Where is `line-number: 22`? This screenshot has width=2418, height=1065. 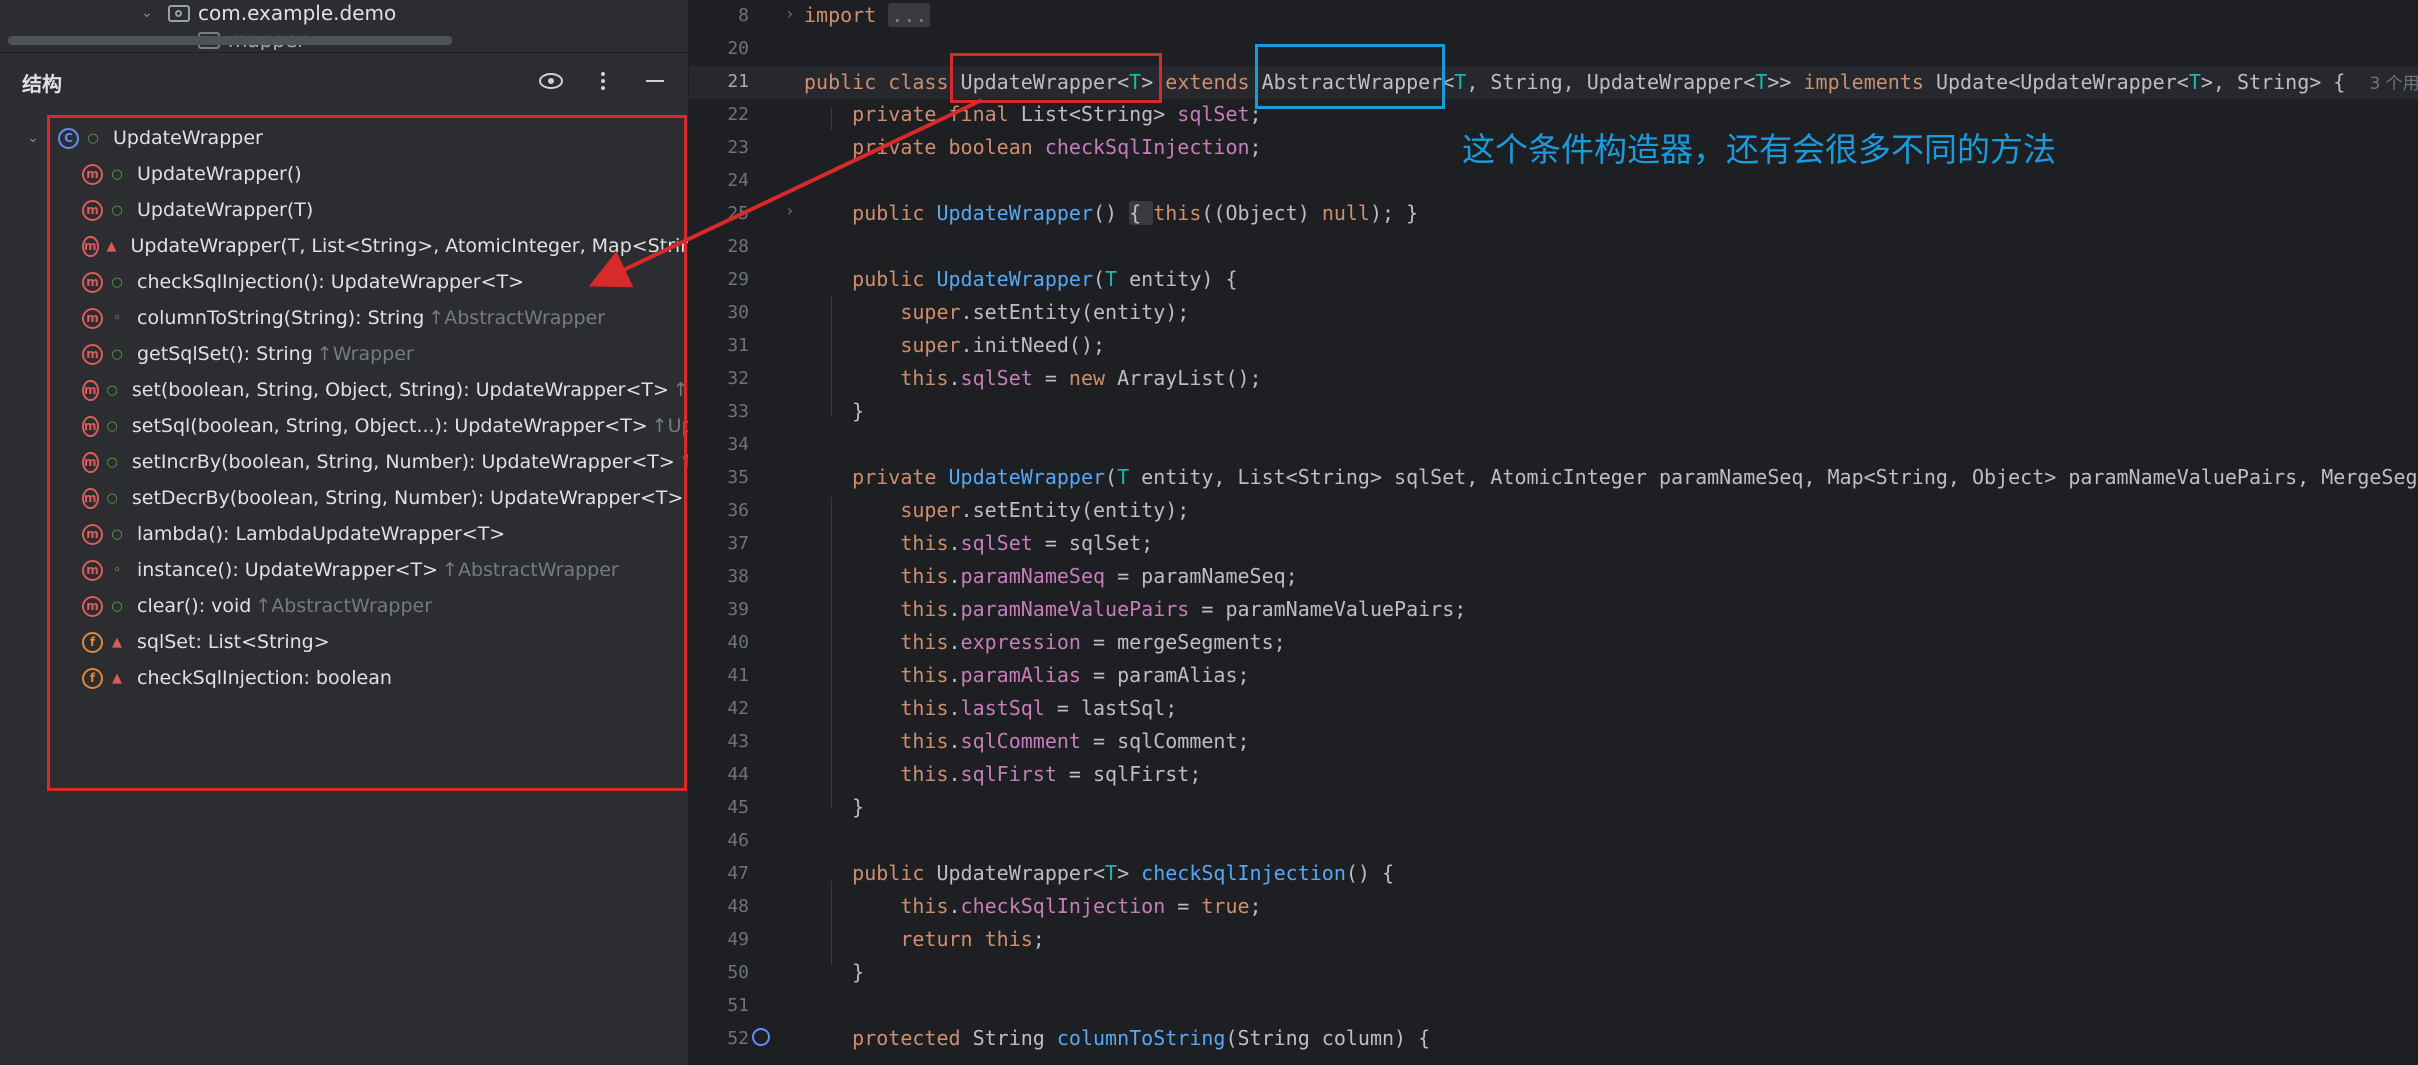 line-number: 22 is located at coordinates (738, 114).